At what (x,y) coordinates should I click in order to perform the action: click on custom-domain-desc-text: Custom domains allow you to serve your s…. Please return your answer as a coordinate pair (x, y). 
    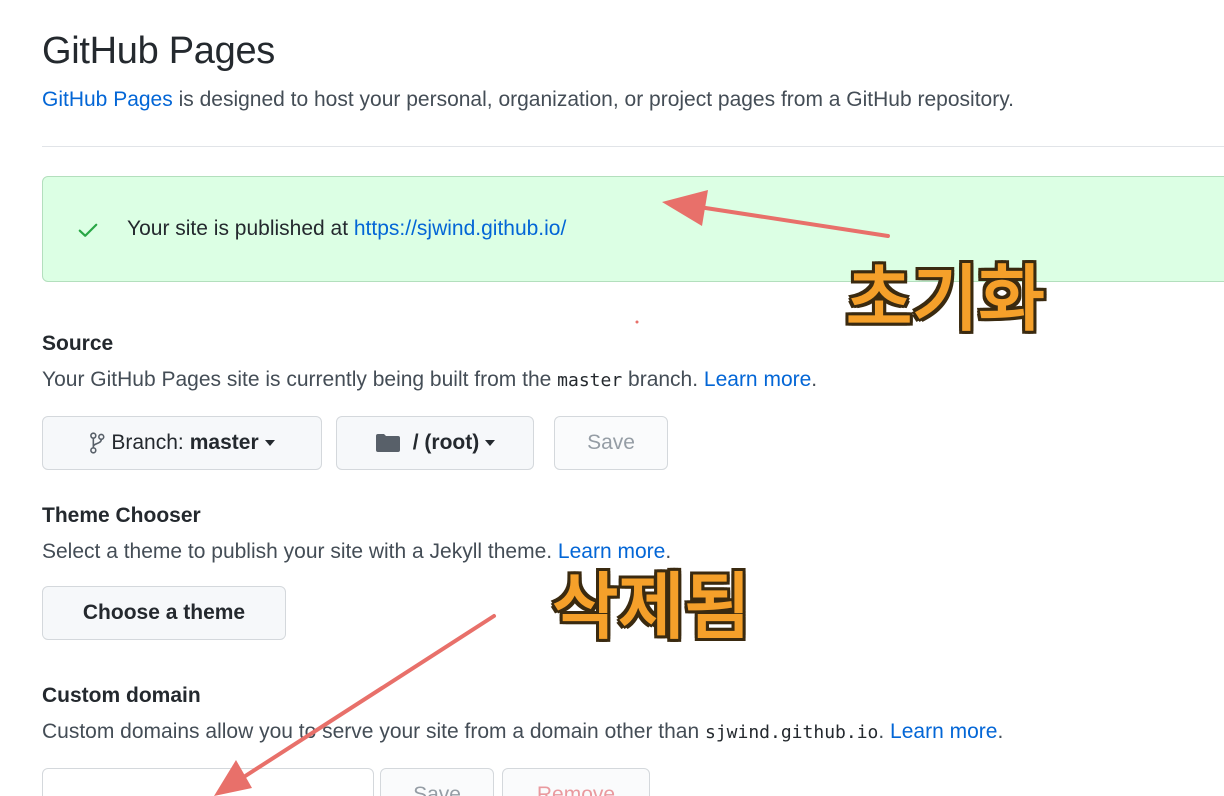
    Looking at the image, I should click on (373, 731).